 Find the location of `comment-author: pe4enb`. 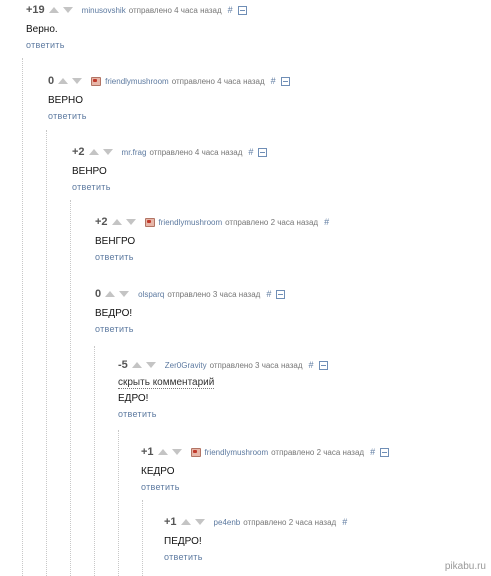

comment-author: pe4enb is located at coordinates (227, 522).